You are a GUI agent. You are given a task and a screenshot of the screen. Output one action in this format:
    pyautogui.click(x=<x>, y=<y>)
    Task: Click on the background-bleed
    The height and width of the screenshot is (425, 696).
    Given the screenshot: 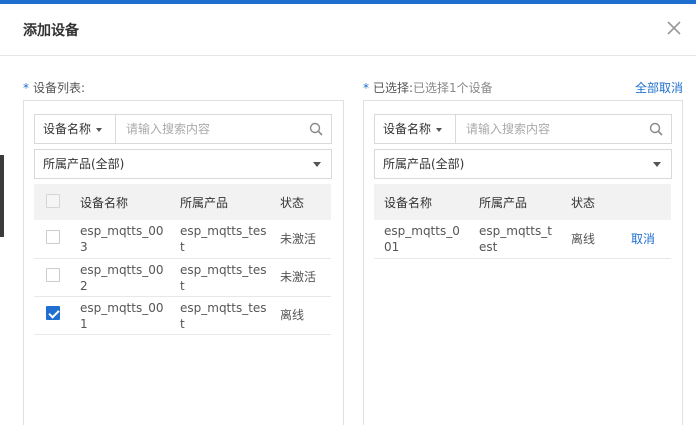 What is the action you would take?
    pyautogui.click(x=2, y=196)
    